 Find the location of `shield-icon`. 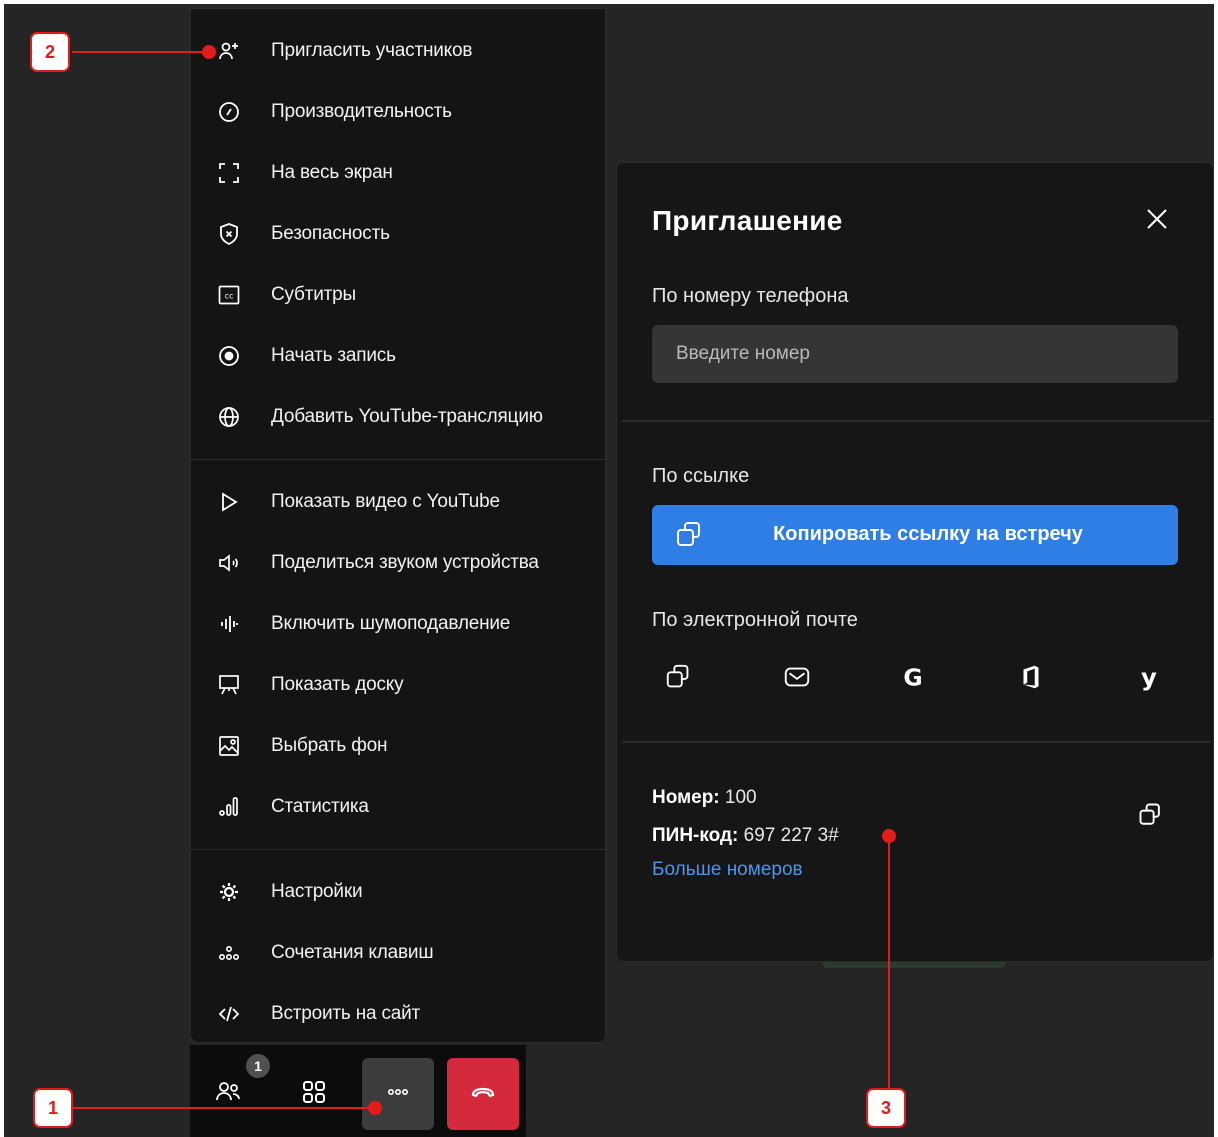

shield-icon is located at coordinates (229, 234).